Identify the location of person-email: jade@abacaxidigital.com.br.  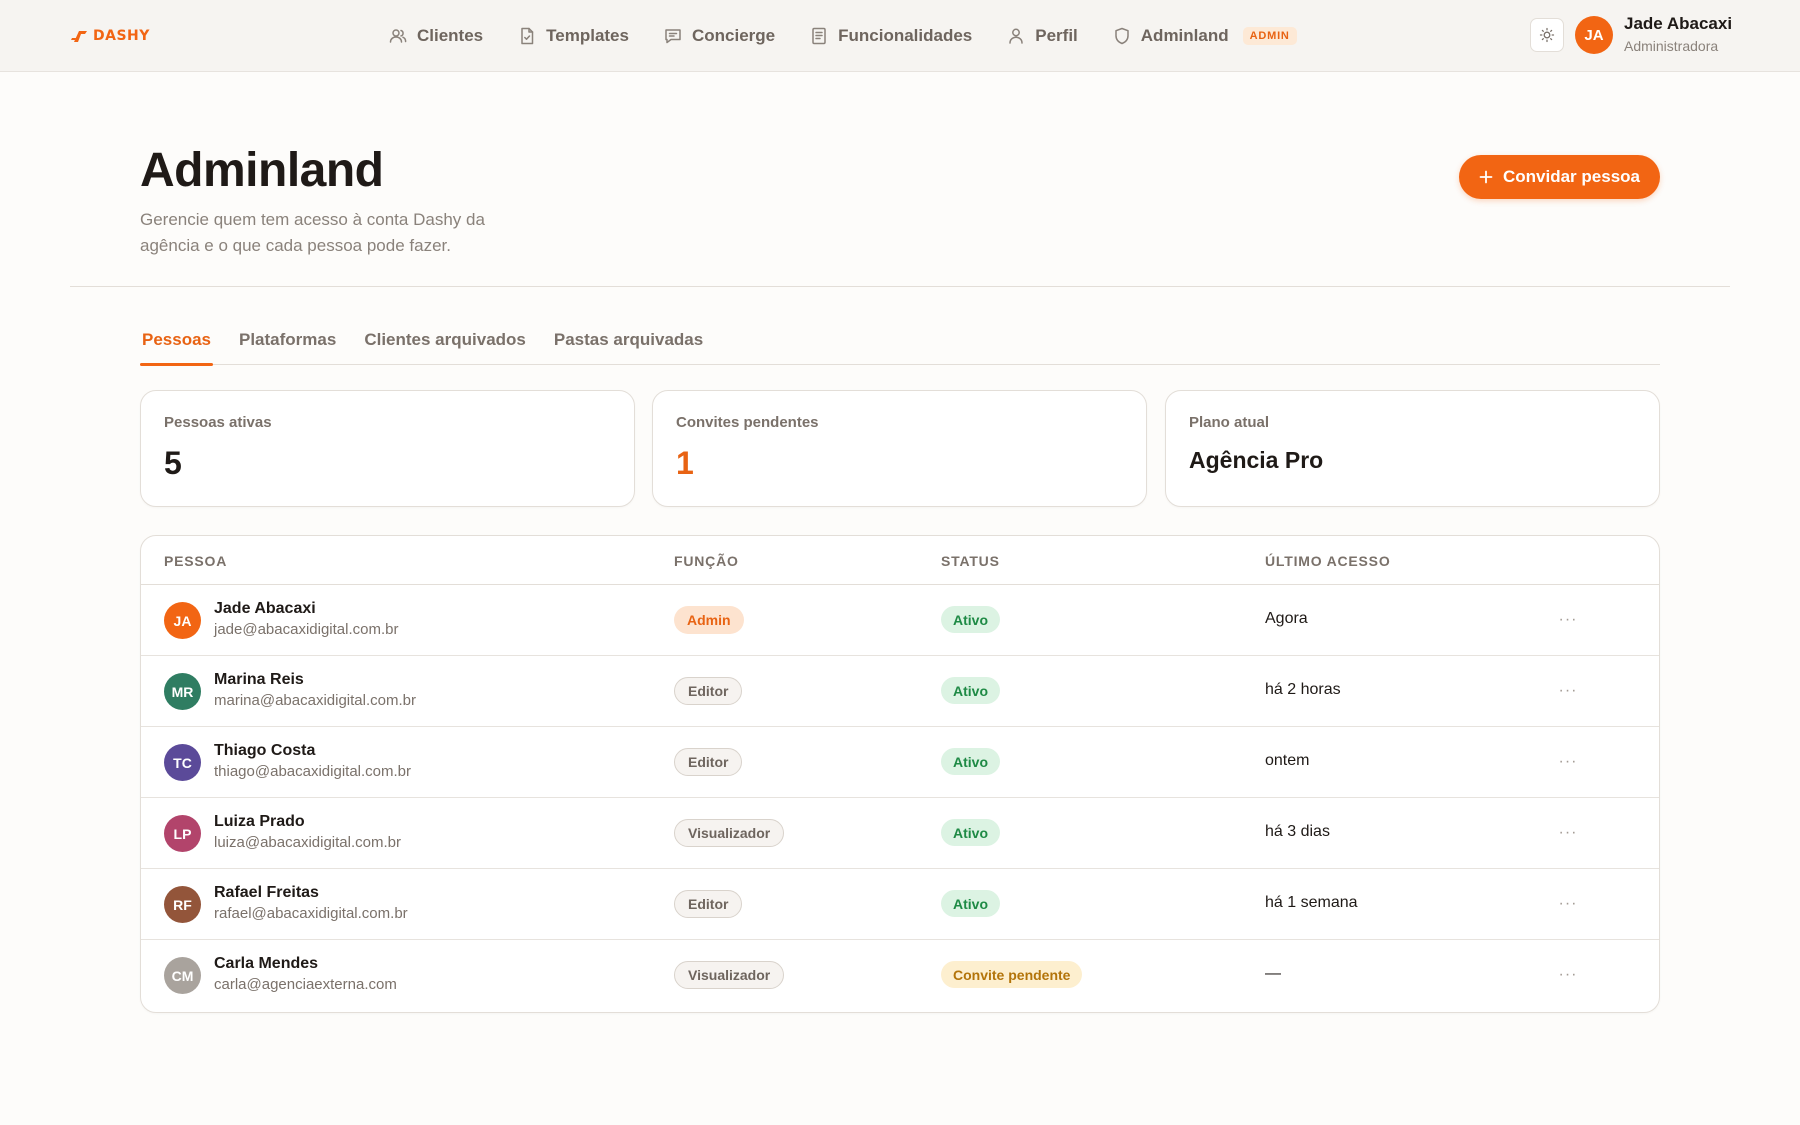
(306, 629).